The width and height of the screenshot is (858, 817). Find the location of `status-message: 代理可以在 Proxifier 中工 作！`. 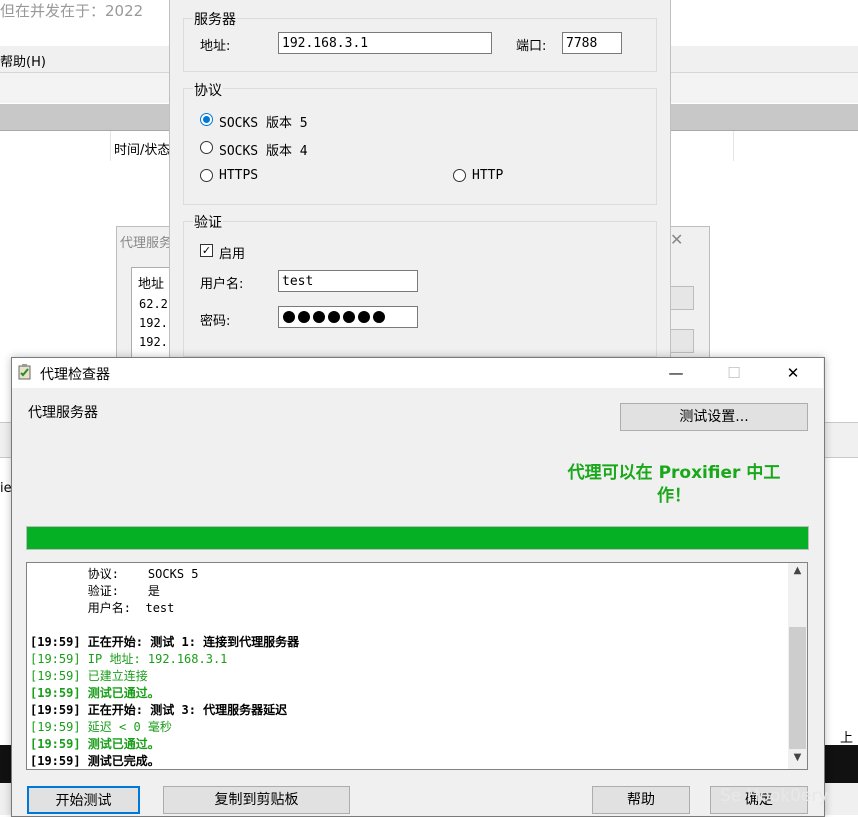

status-message: 代理可以在 Proxifier 中工 作！ is located at coordinates (674, 485).